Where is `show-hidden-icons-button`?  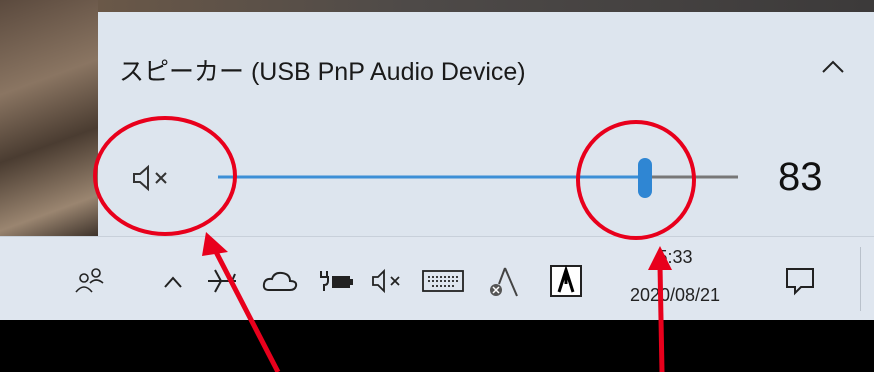
show-hidden-icons-button is located at coordinates (173, 282).